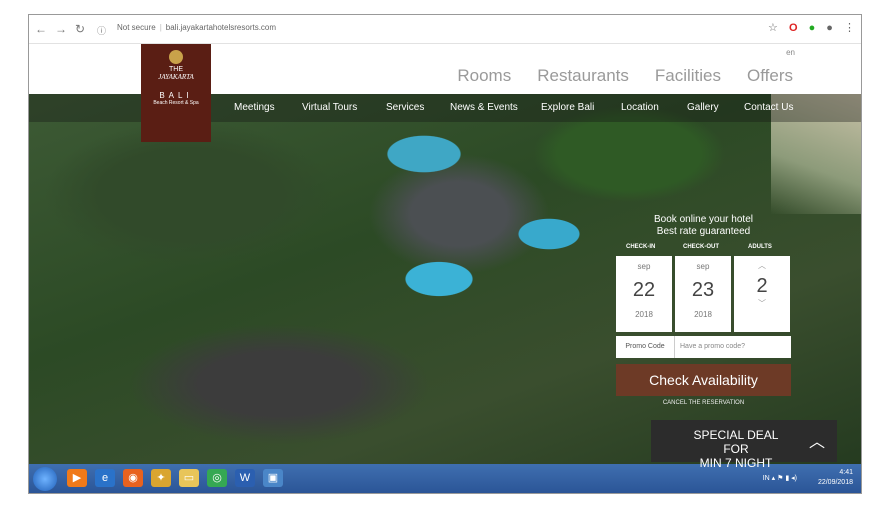 The image size is (893, 527). What do you see at coordinates (794, 478) in the screenshot?
I see `volume-icon: ◂)` at bounding box center [794, 478].